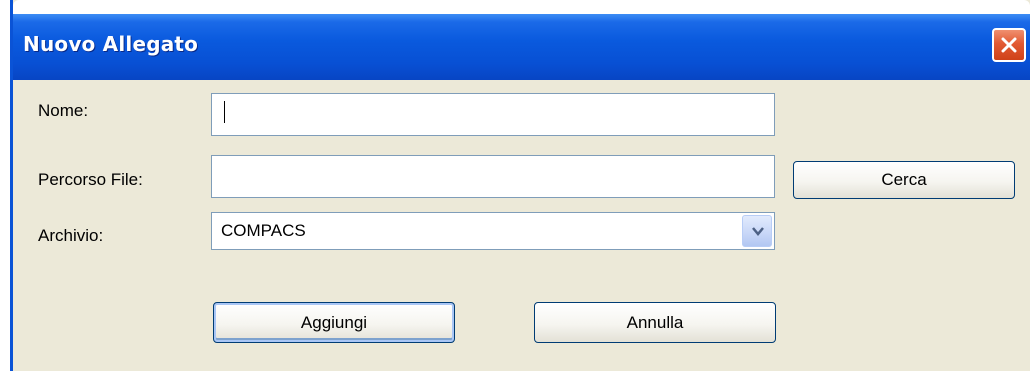 Image resolution: width=1030 pixels, height=371 pixels. What do you see at coordinates (224, 112) in the screenshot?
I see `text-caret` at bounding box center [224, 112].